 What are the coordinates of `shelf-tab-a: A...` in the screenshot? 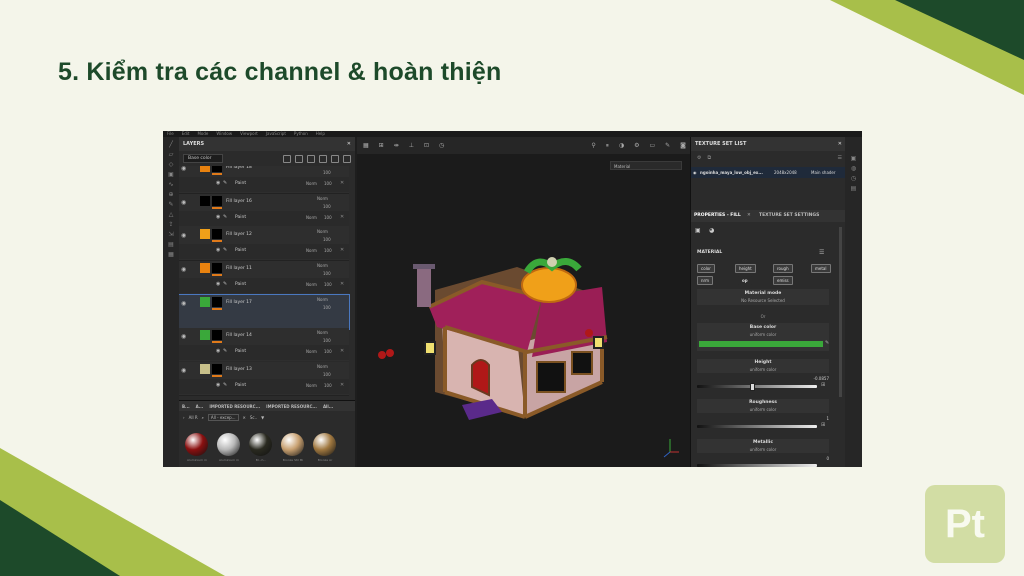 It's located at (200, 406).